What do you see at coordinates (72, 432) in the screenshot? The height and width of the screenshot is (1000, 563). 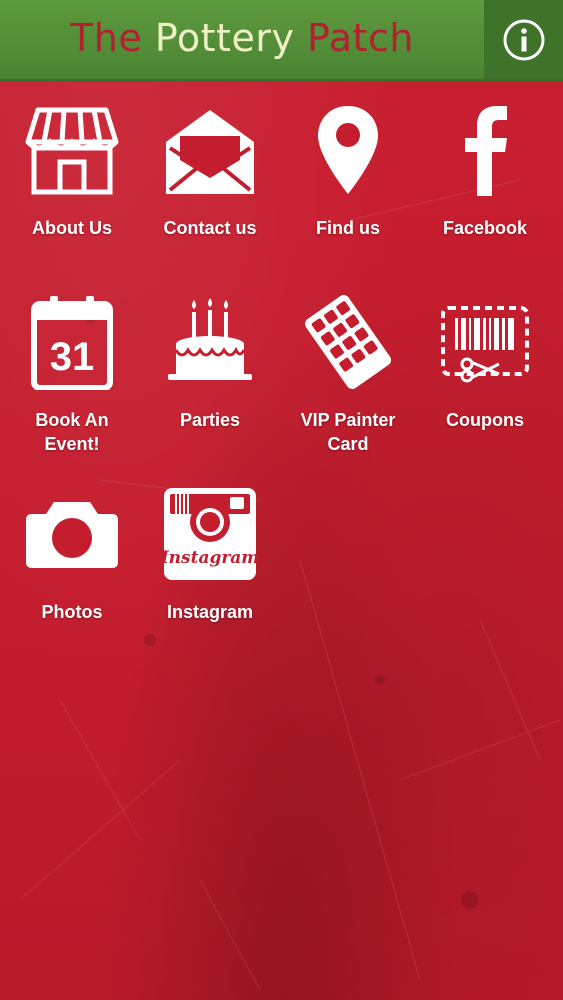 I see `menu-label: Book An Event!` at bounding box center [72, 432].